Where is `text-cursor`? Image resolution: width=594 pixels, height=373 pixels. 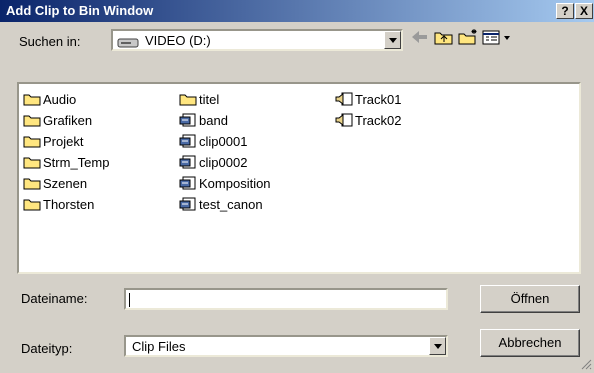 text-cursor is located at coordinates (129, 300).